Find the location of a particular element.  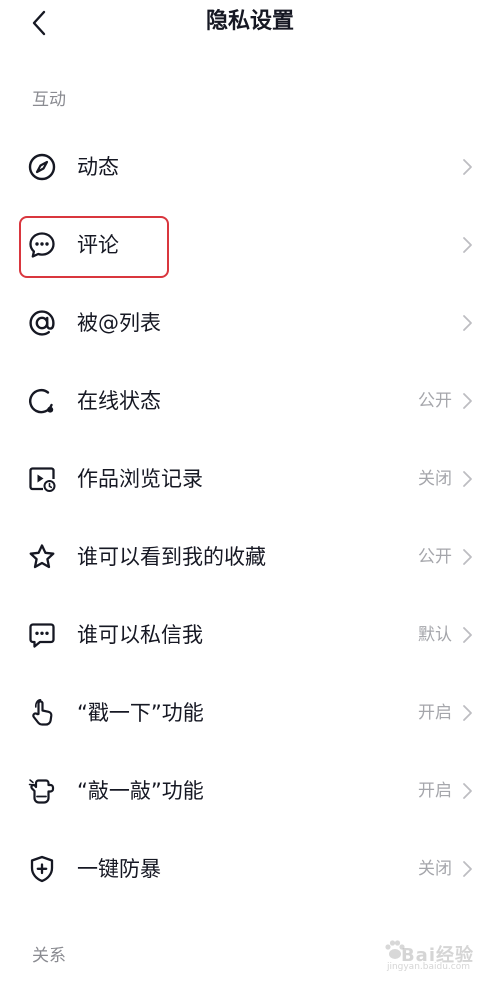

settings-row-label: 谁可以私信我 is located at coordinates (140, 635).